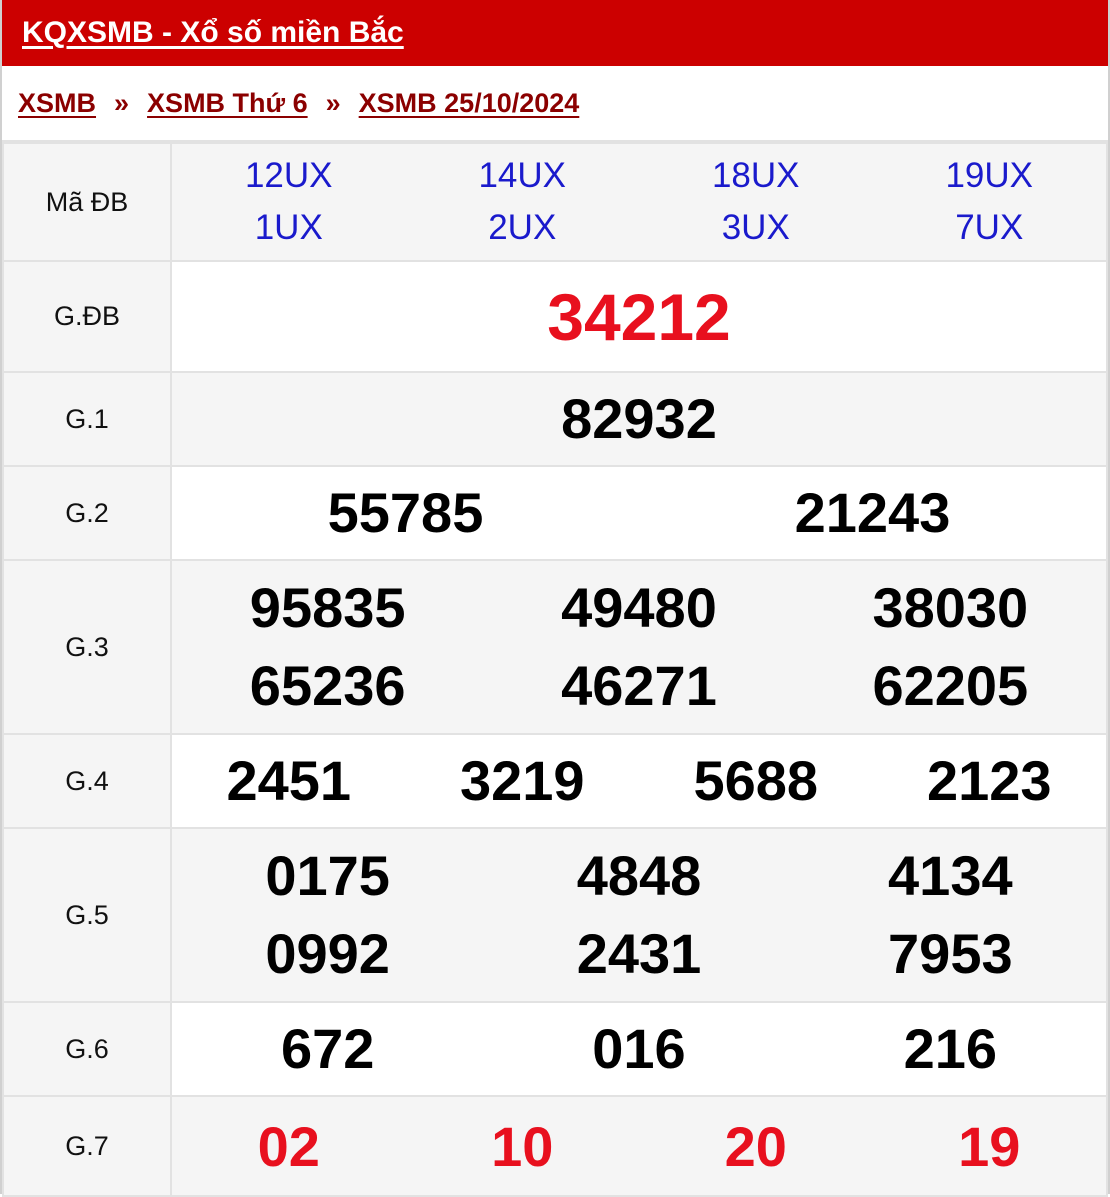  I want to click on prize-4-values: 2451 3219 5688 2123, so click(639, 781).